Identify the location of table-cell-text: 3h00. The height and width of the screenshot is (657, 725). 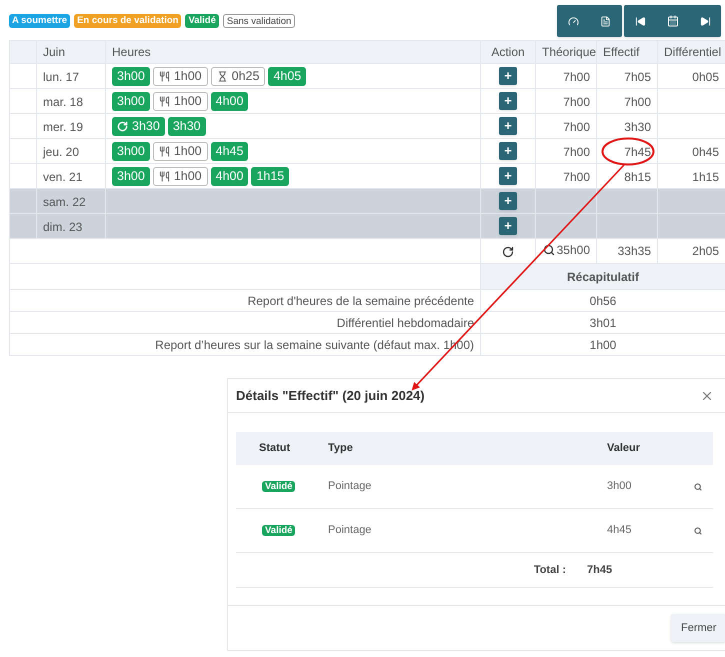
(619, 486).